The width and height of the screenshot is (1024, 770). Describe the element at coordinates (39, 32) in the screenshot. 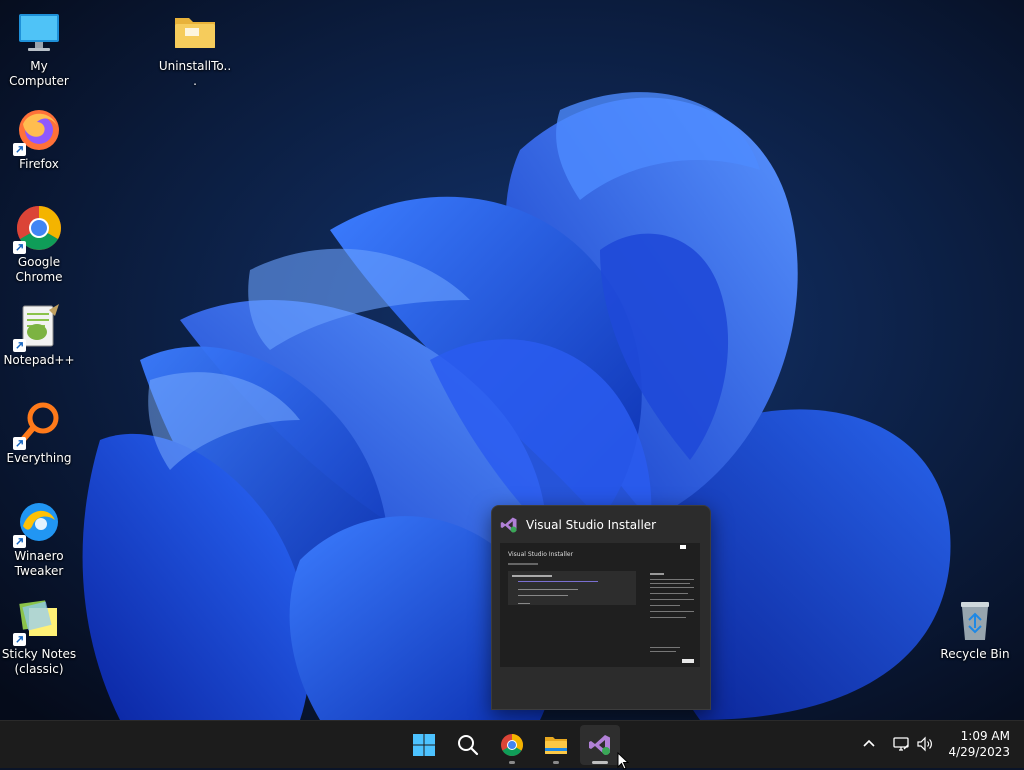

I see `monitor-icon` at that location.